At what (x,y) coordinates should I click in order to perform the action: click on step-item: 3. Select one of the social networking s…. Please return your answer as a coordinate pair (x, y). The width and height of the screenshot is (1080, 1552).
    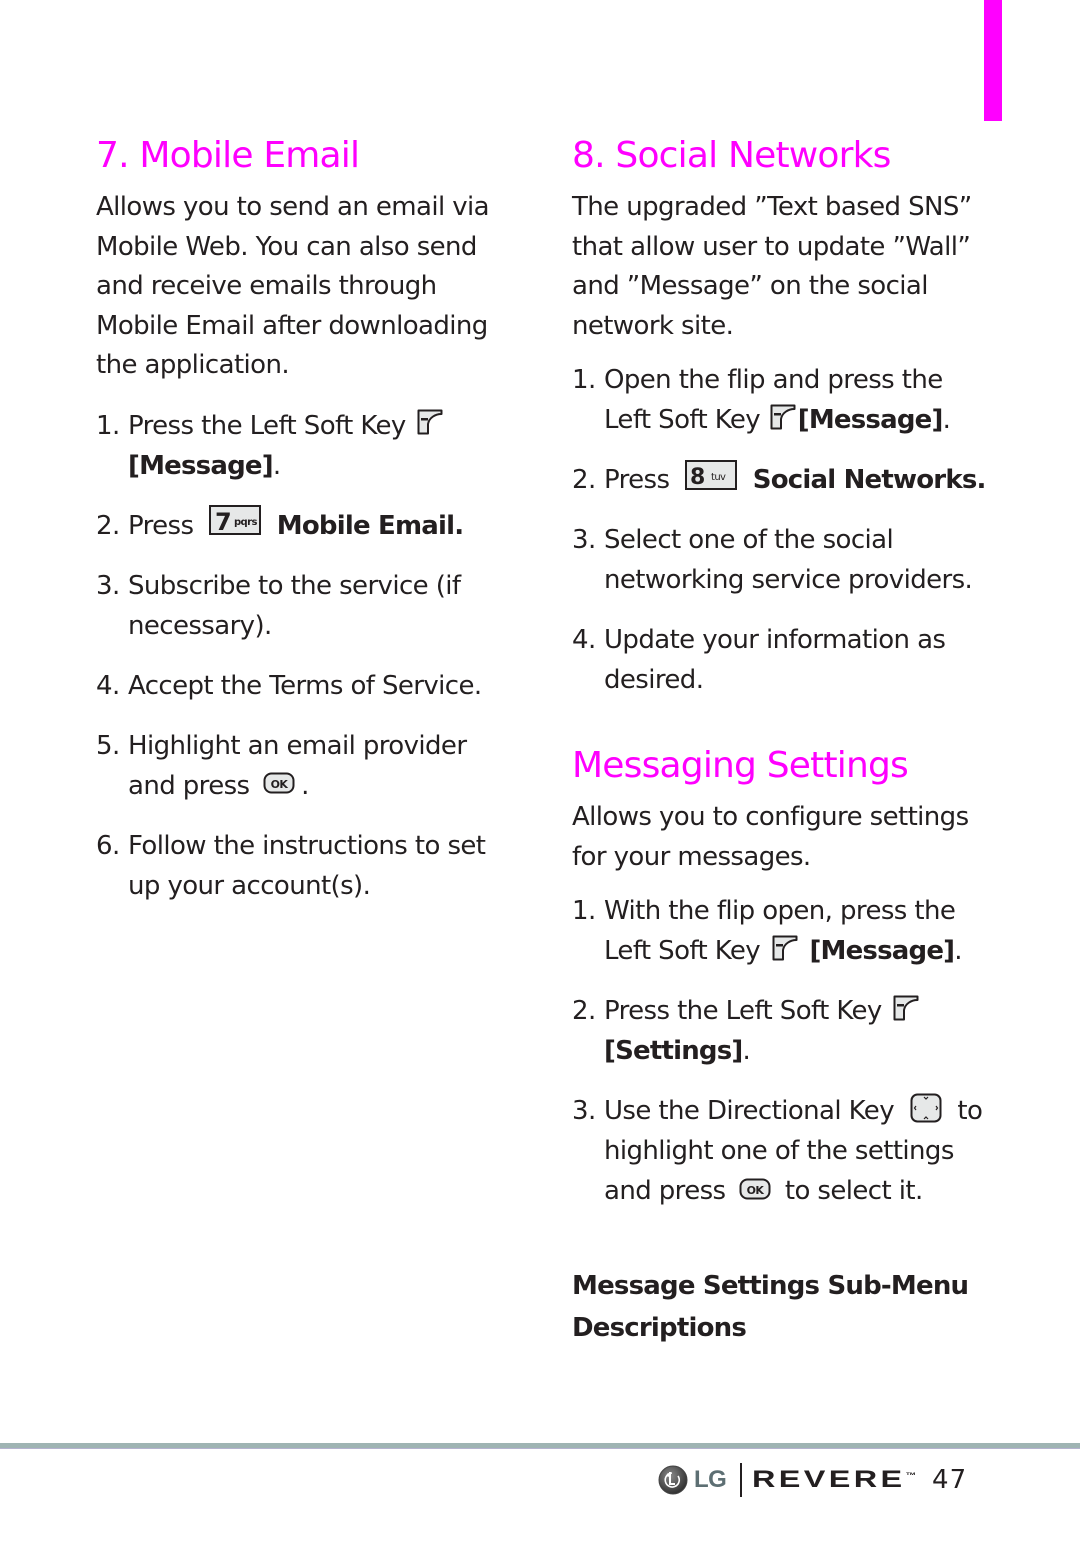
    Looking at the image, I should click on (782, 560).